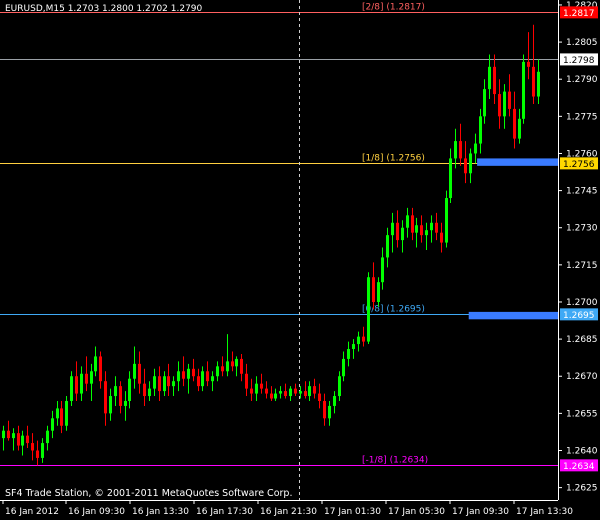 The height and width of the screenshot is (520, 600). Describe the element at coordinates (395, 461) in the screenshot. I see `level-label: [-1/8] (1.2634)` at that location.